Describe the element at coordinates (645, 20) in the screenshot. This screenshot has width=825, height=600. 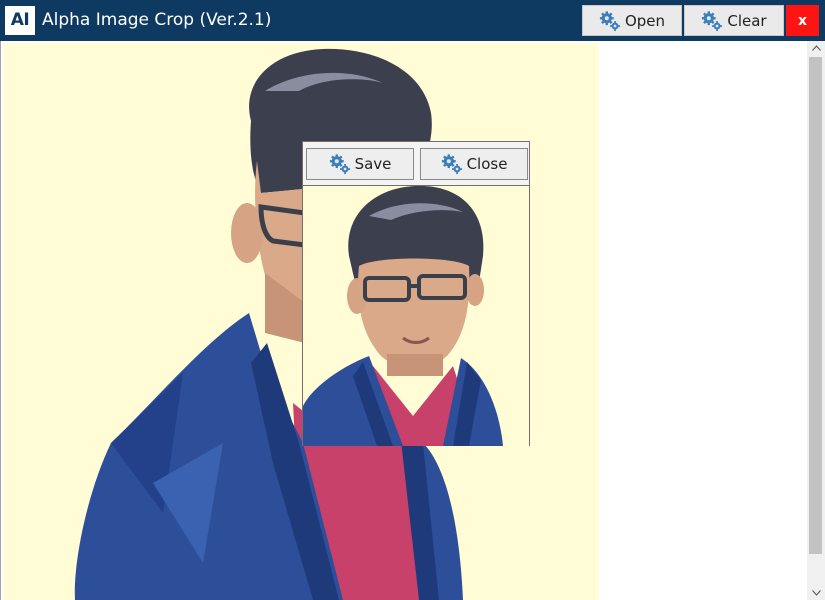
I see `open-button-label: Open` at that location.